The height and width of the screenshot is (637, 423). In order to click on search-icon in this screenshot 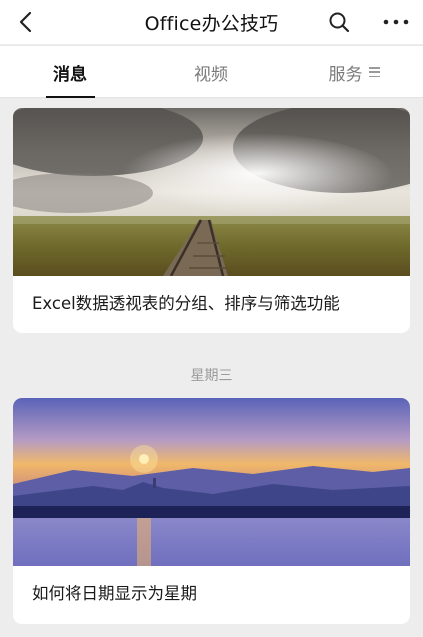, I will do `click(339, 22)`.